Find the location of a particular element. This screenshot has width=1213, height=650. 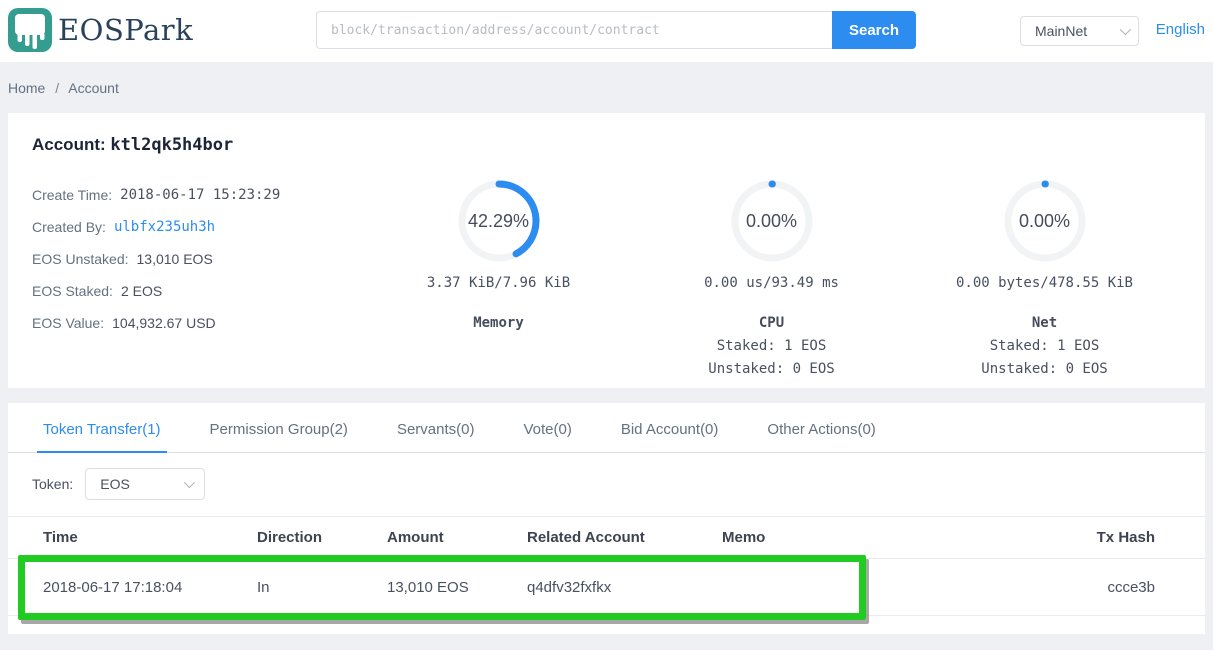

search-button: Search is located at coordinates (874, 30).